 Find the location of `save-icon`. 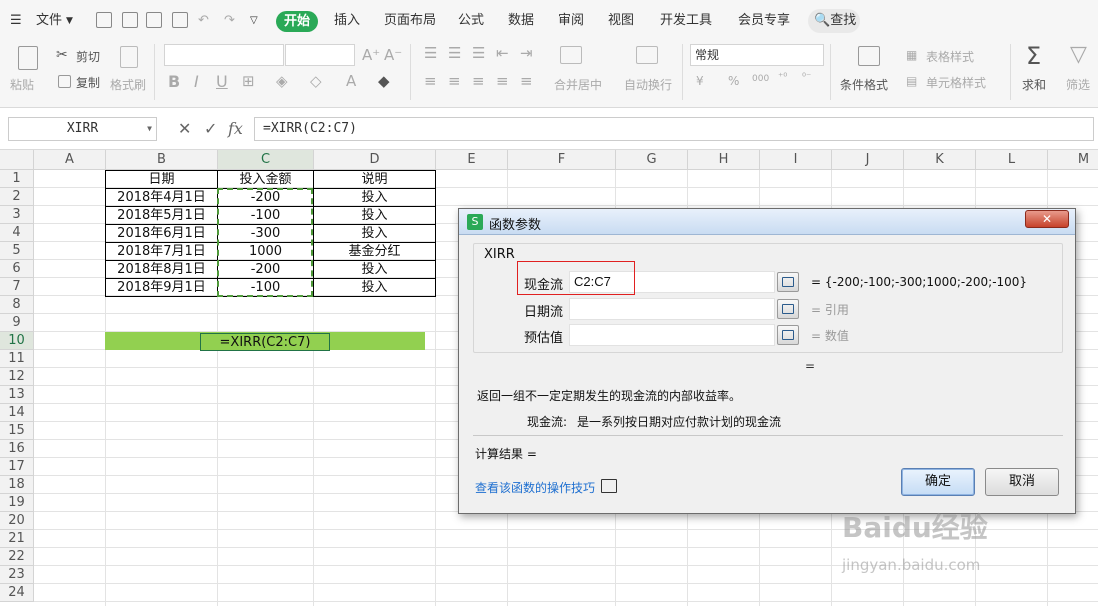

save-icon is located at coordinates (104, 20).